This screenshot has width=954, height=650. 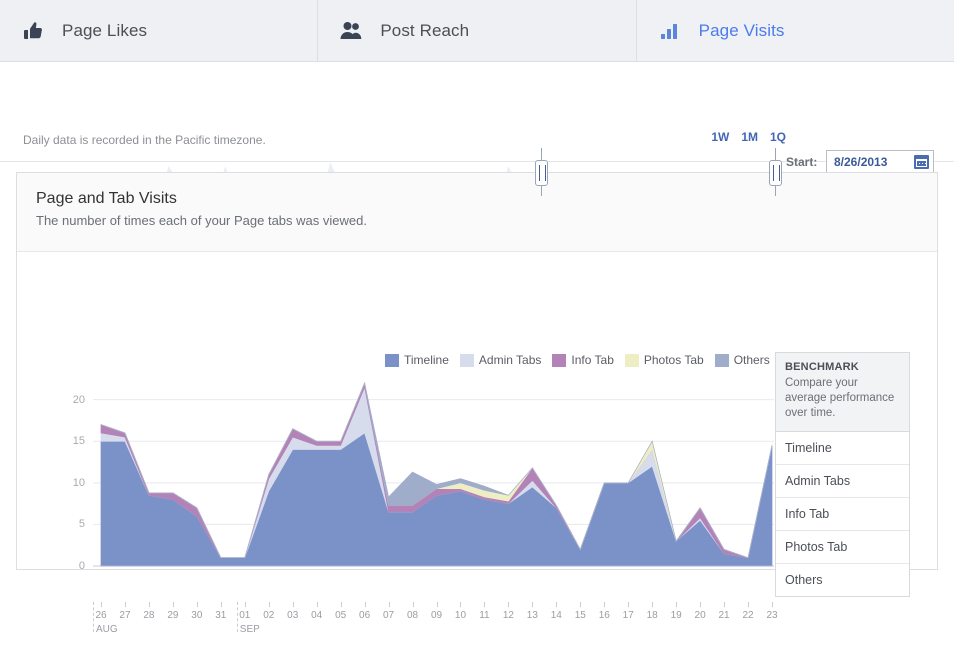 I want to click on quick-range-1m: 1M, so click(x=749, y=137).